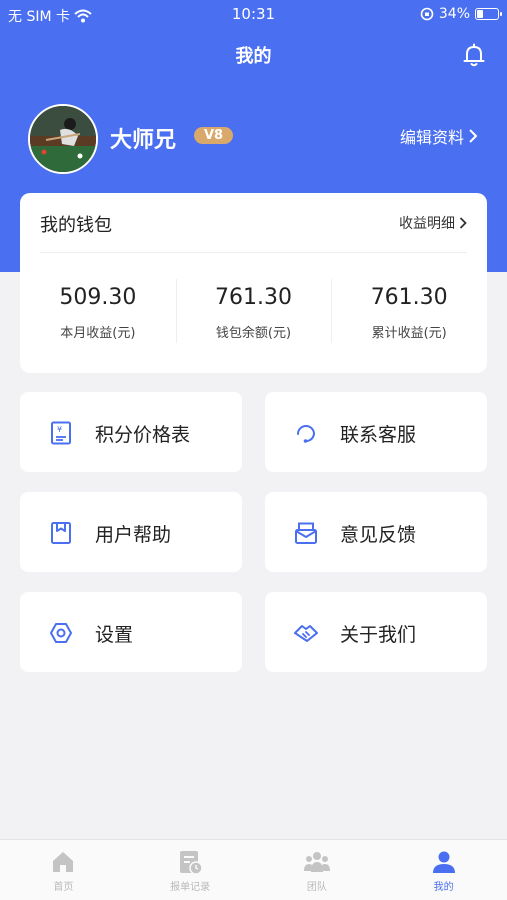  What do you see at coordinates (474, 55) in the screenshot?
I see `bell-icon` at bounding box center [474, 55].